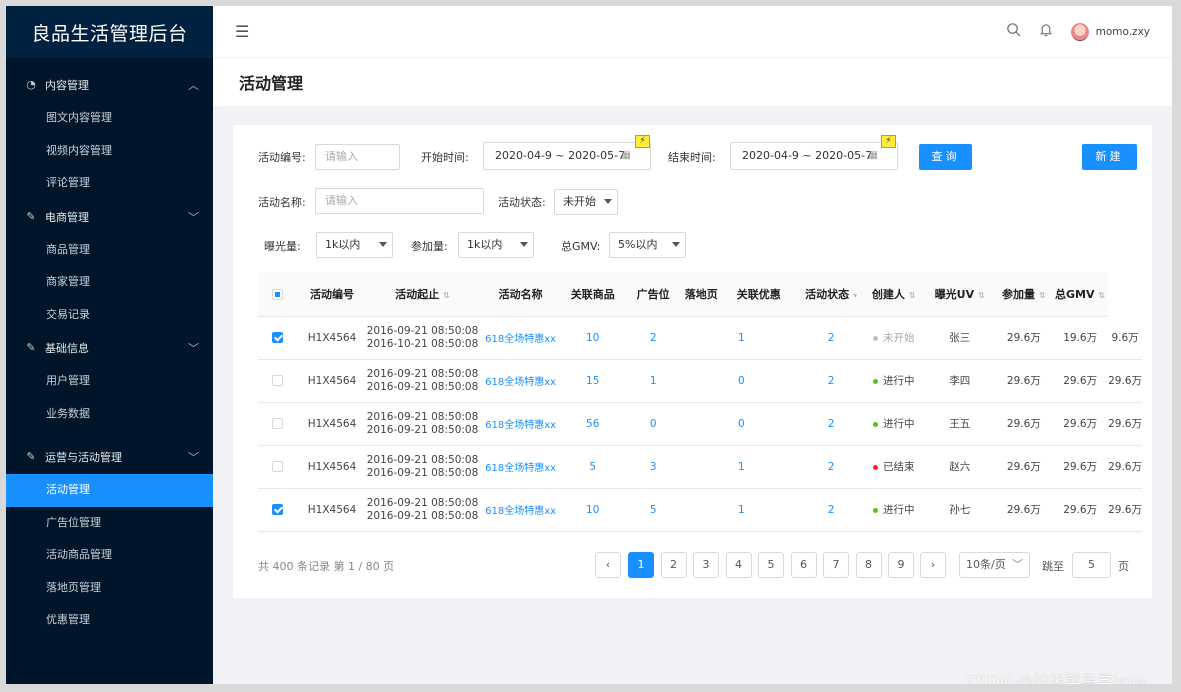  What do you see at coordinates (242, 31) in the screenshot?
I see `menu-fold-icon: ☰` at bounding box center [242, 31].